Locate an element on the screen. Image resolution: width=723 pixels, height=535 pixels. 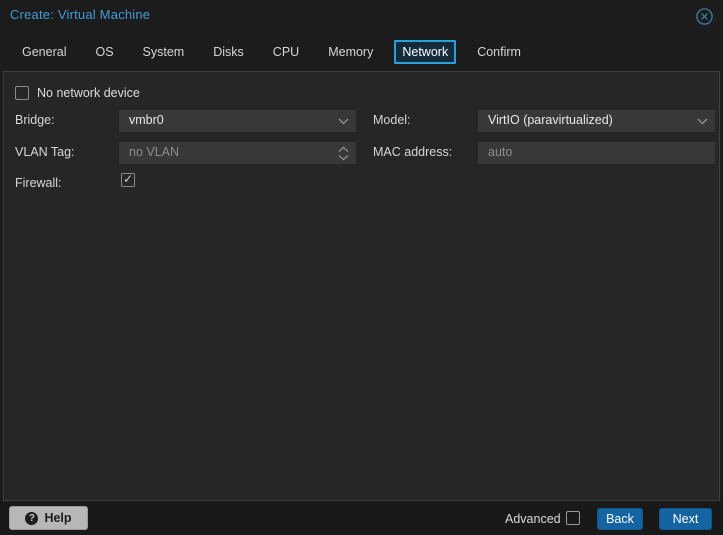
tab-network: Network is located at coordinates (425, 51).